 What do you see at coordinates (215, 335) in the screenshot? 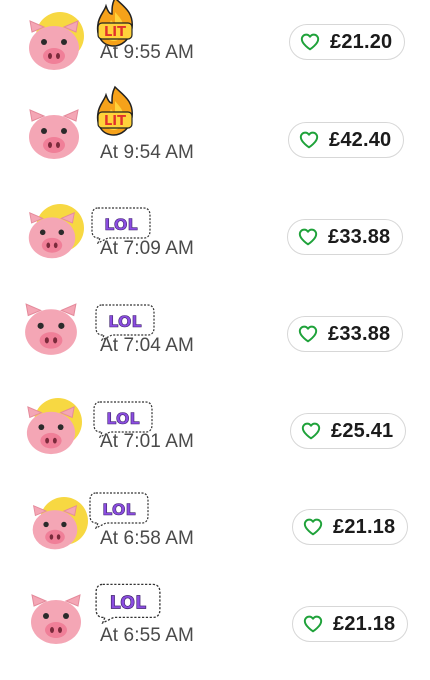
I see `list-item: LOL At 7:04 AM £33.88` at bounding box center [215, 335].